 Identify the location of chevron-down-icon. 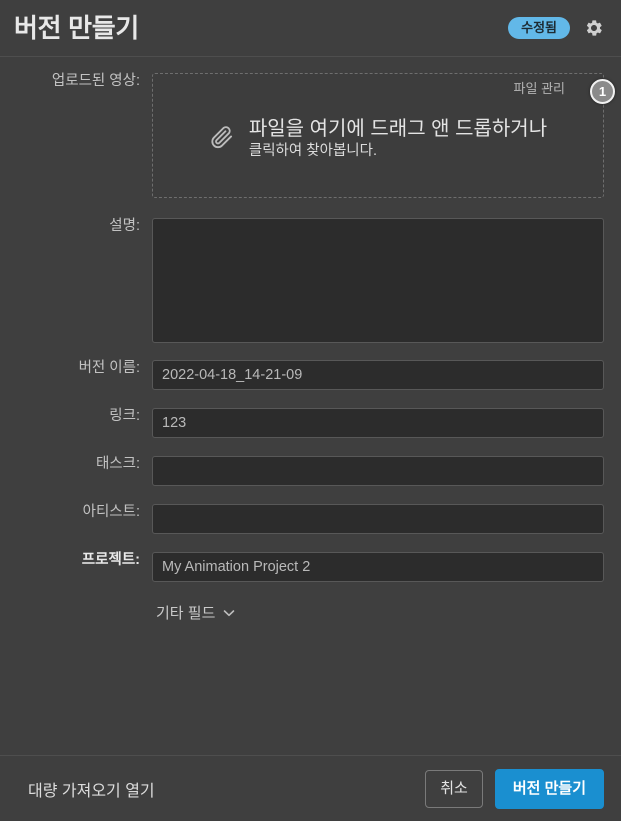
(229, 613).